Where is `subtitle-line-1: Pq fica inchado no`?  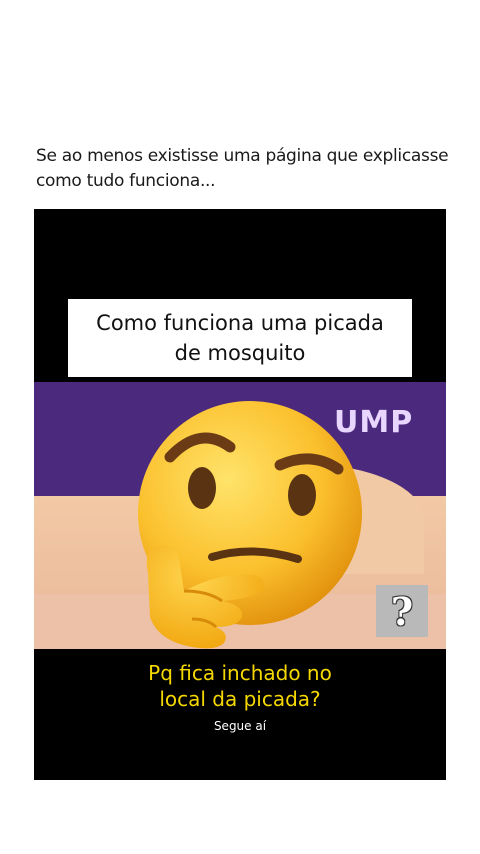 subtitle-line-1: Pq fica inchado no is located at coordinates (240, 673).